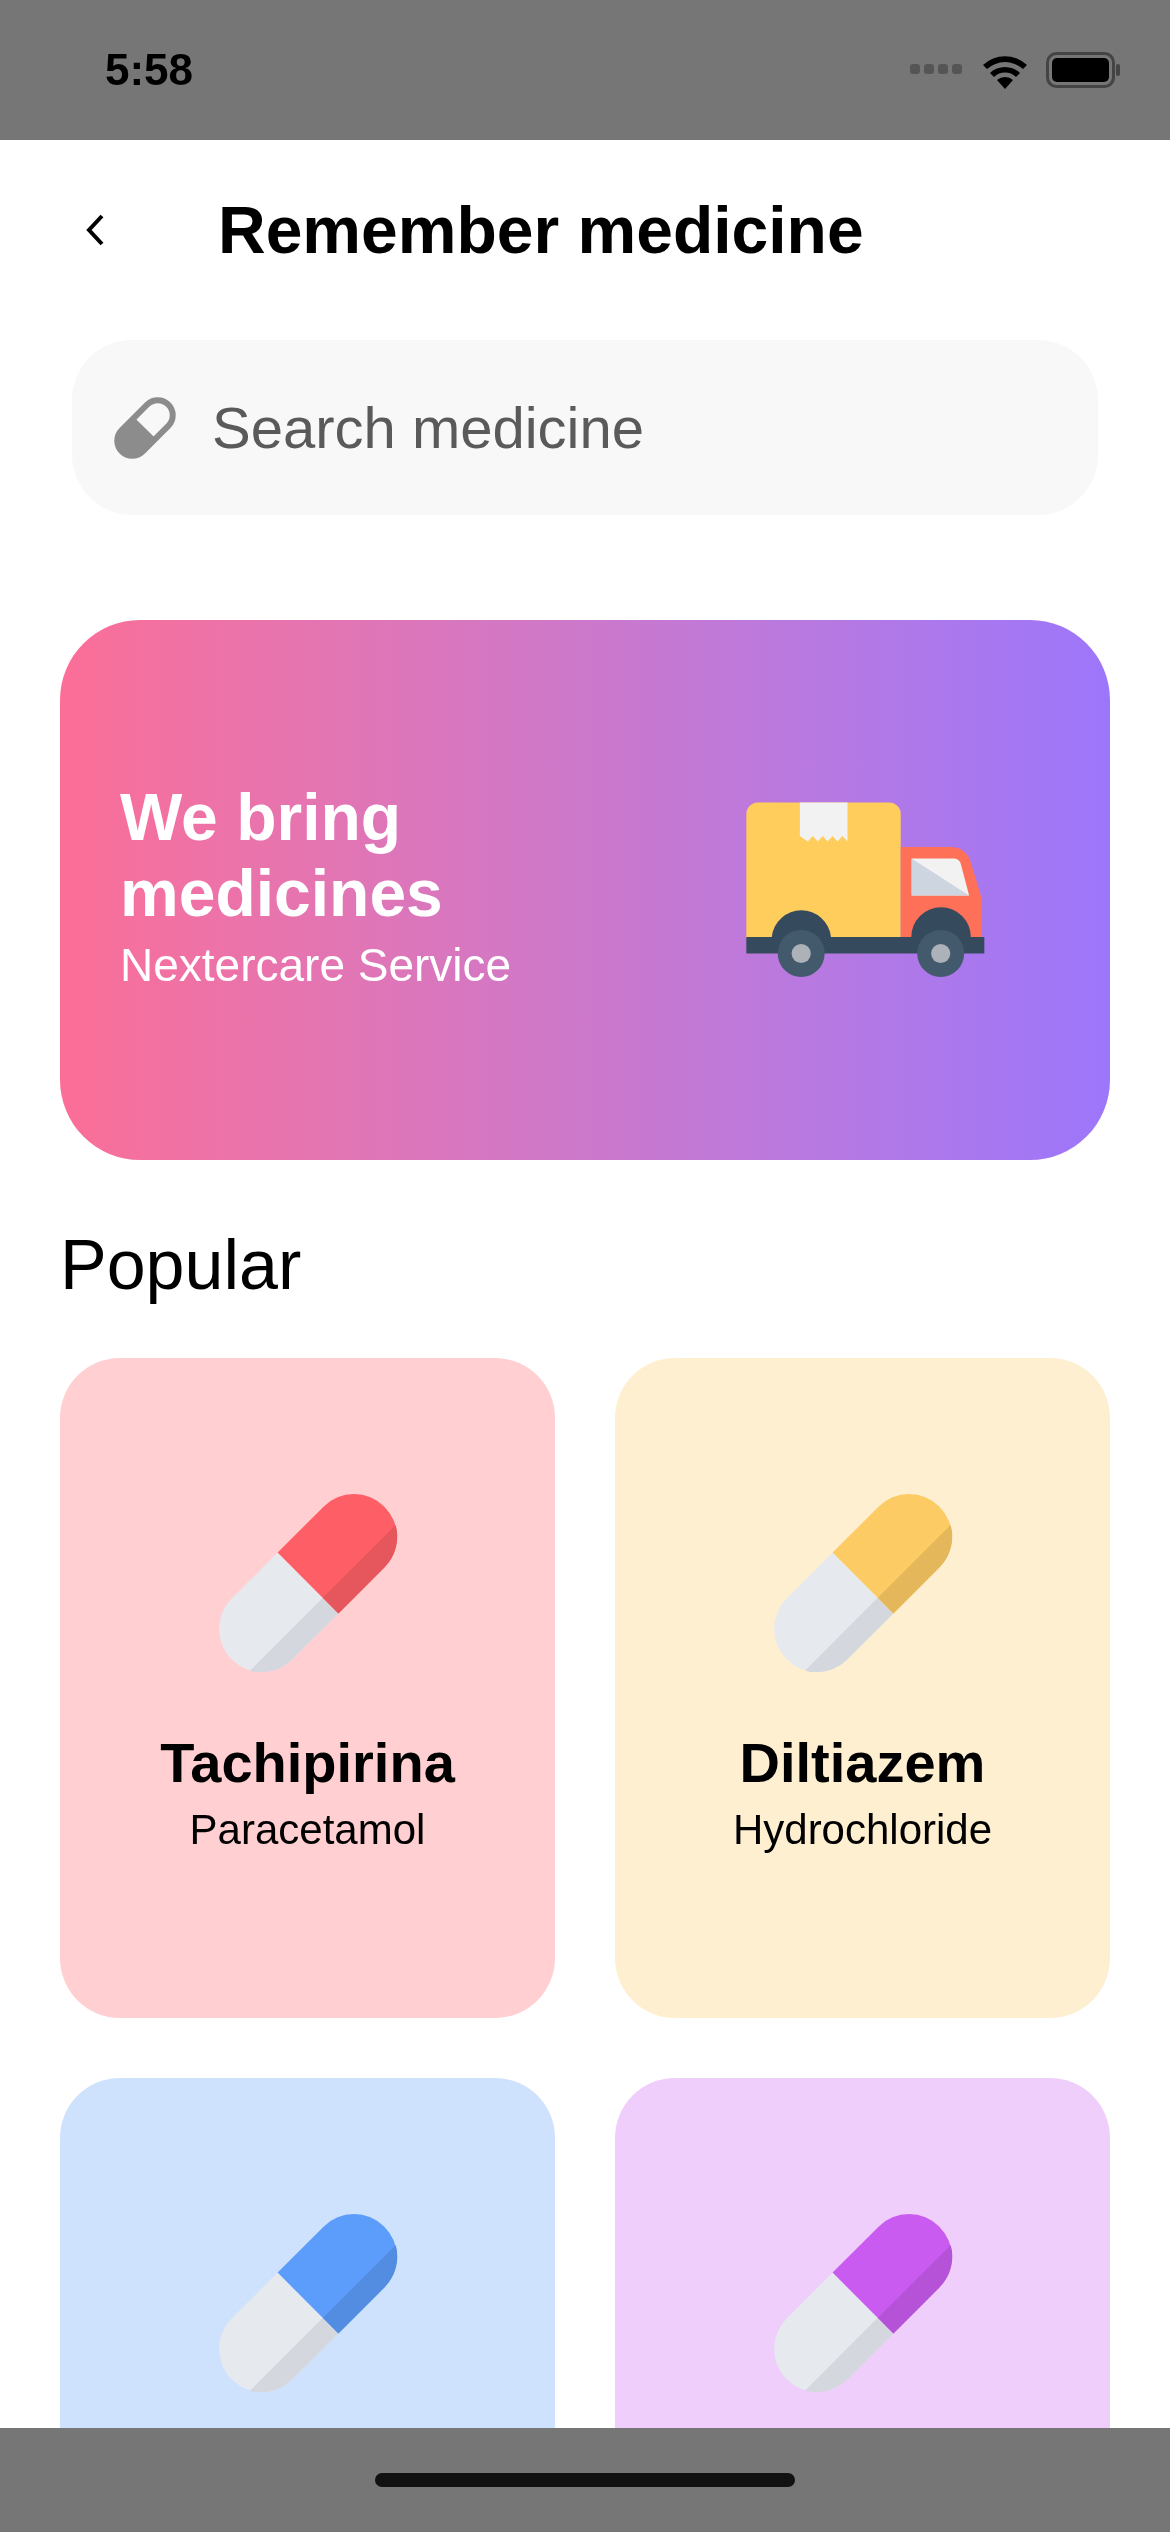  What do you see at coordinates (862, 1688) in the screenshot?
I see `medicine-card: Diltiazem Hydrochloride` at bounding box center [862, 1688].